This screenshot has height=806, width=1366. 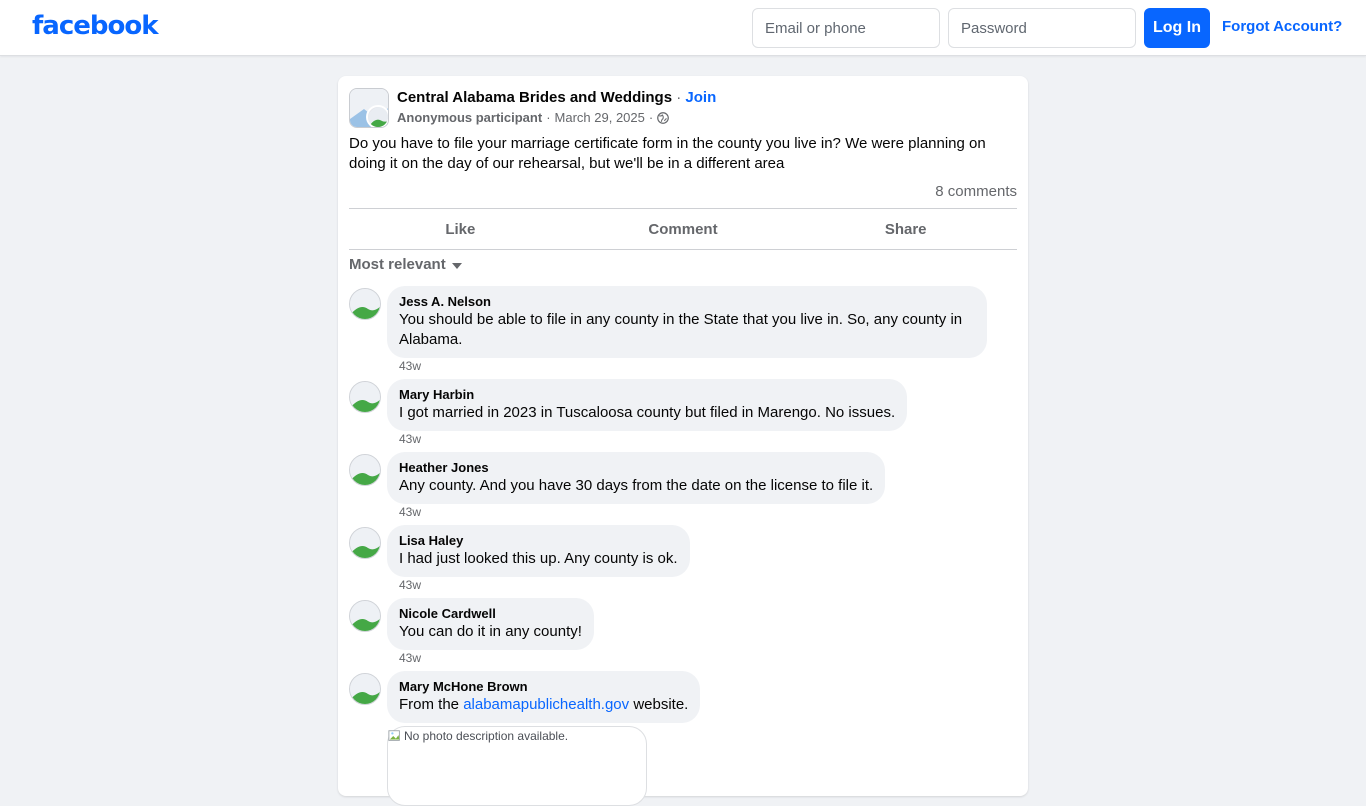 I want to click on commenter-name: Nicole Cardwell, so click(x=490, y=614).